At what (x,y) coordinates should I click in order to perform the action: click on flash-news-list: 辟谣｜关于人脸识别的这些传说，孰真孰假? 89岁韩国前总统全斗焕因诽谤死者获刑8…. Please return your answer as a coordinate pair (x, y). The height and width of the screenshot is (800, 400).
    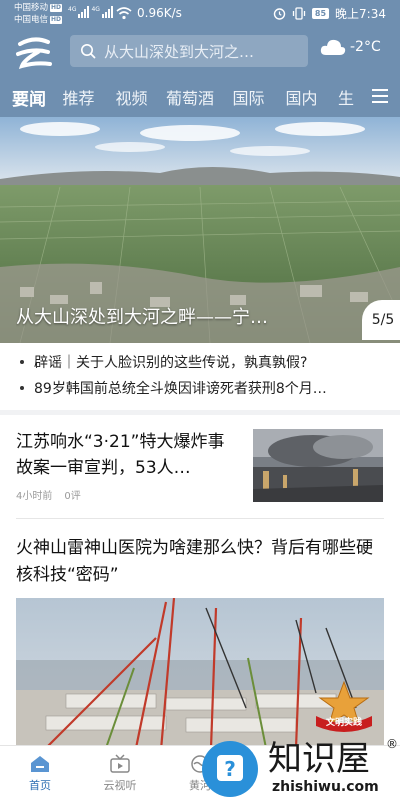
    Looking at the image, I should click on (200, 376).